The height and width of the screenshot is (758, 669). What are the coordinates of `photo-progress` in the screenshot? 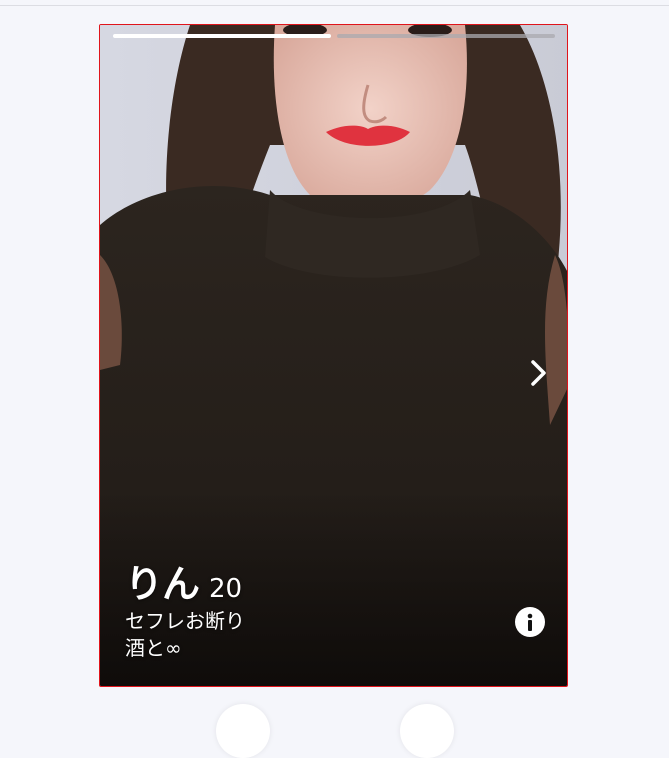 It's located at (334, 36).